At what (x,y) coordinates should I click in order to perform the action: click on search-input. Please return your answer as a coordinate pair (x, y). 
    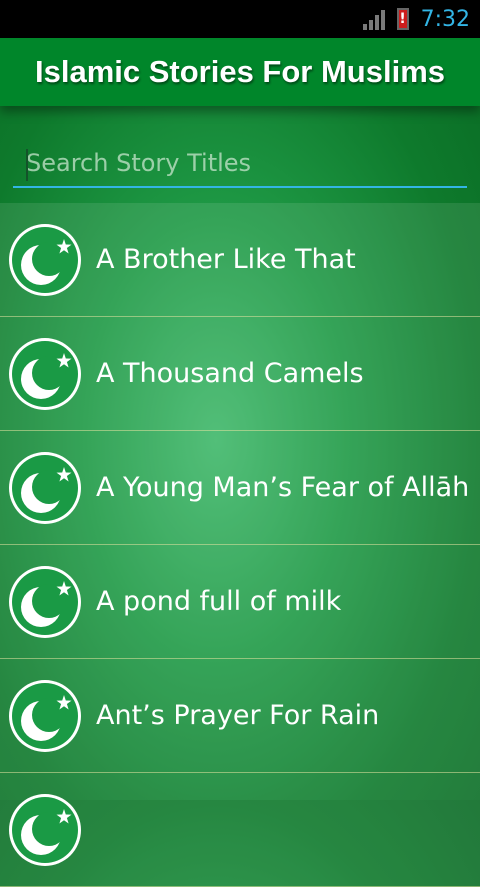
    Looking at the image, I should click on (240, 163).